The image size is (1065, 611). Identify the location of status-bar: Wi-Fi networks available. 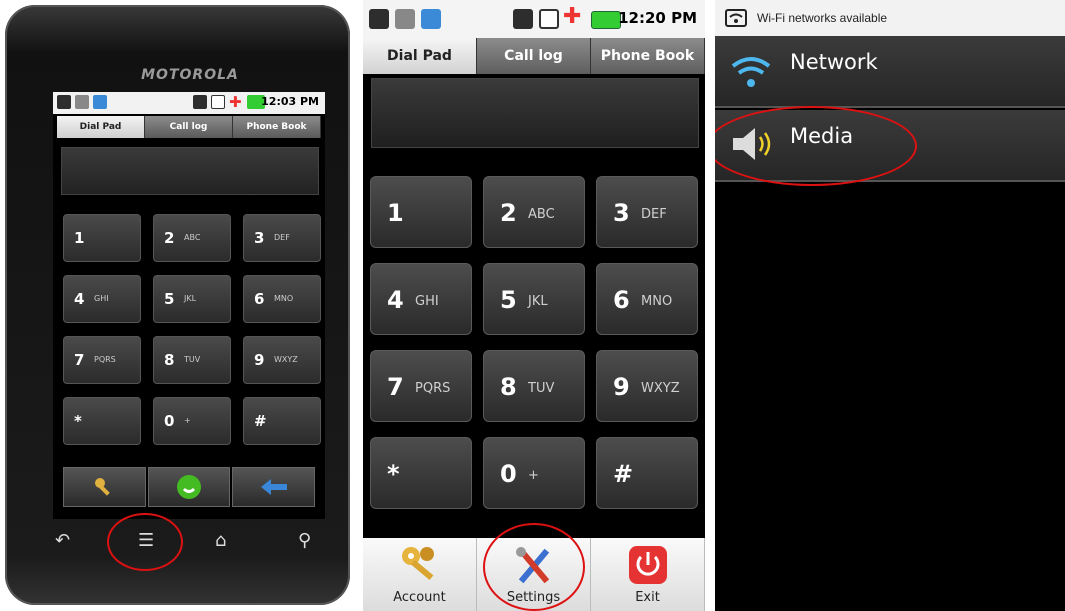
(890, 18).